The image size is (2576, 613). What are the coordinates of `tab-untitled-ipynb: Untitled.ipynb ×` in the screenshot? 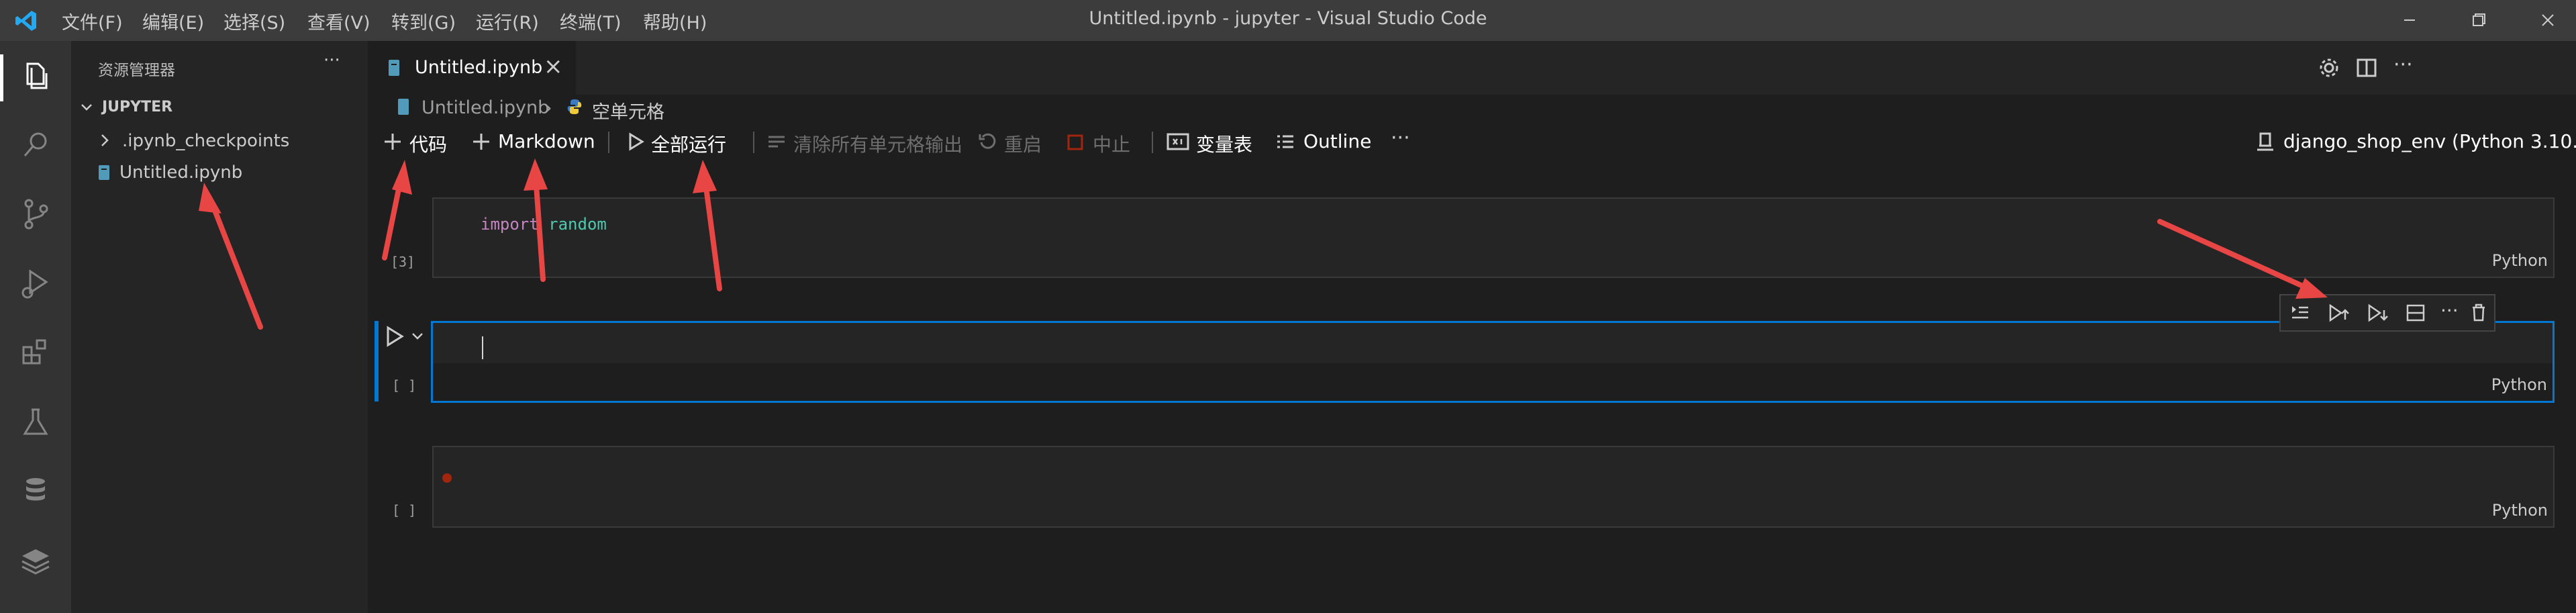 It's located at (472, 68).